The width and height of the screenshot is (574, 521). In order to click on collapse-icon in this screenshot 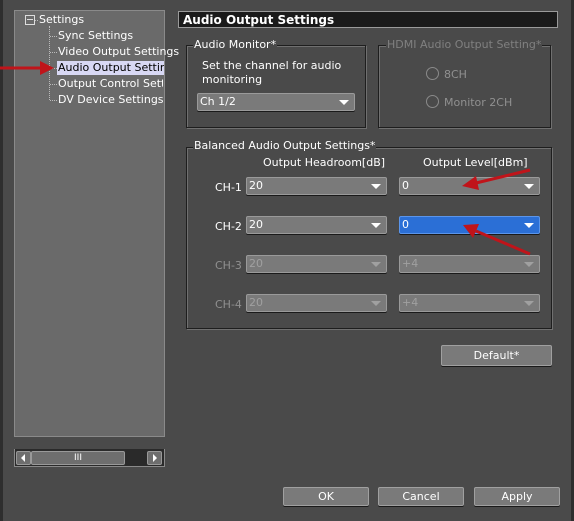, I will do `click(30, 20)`.